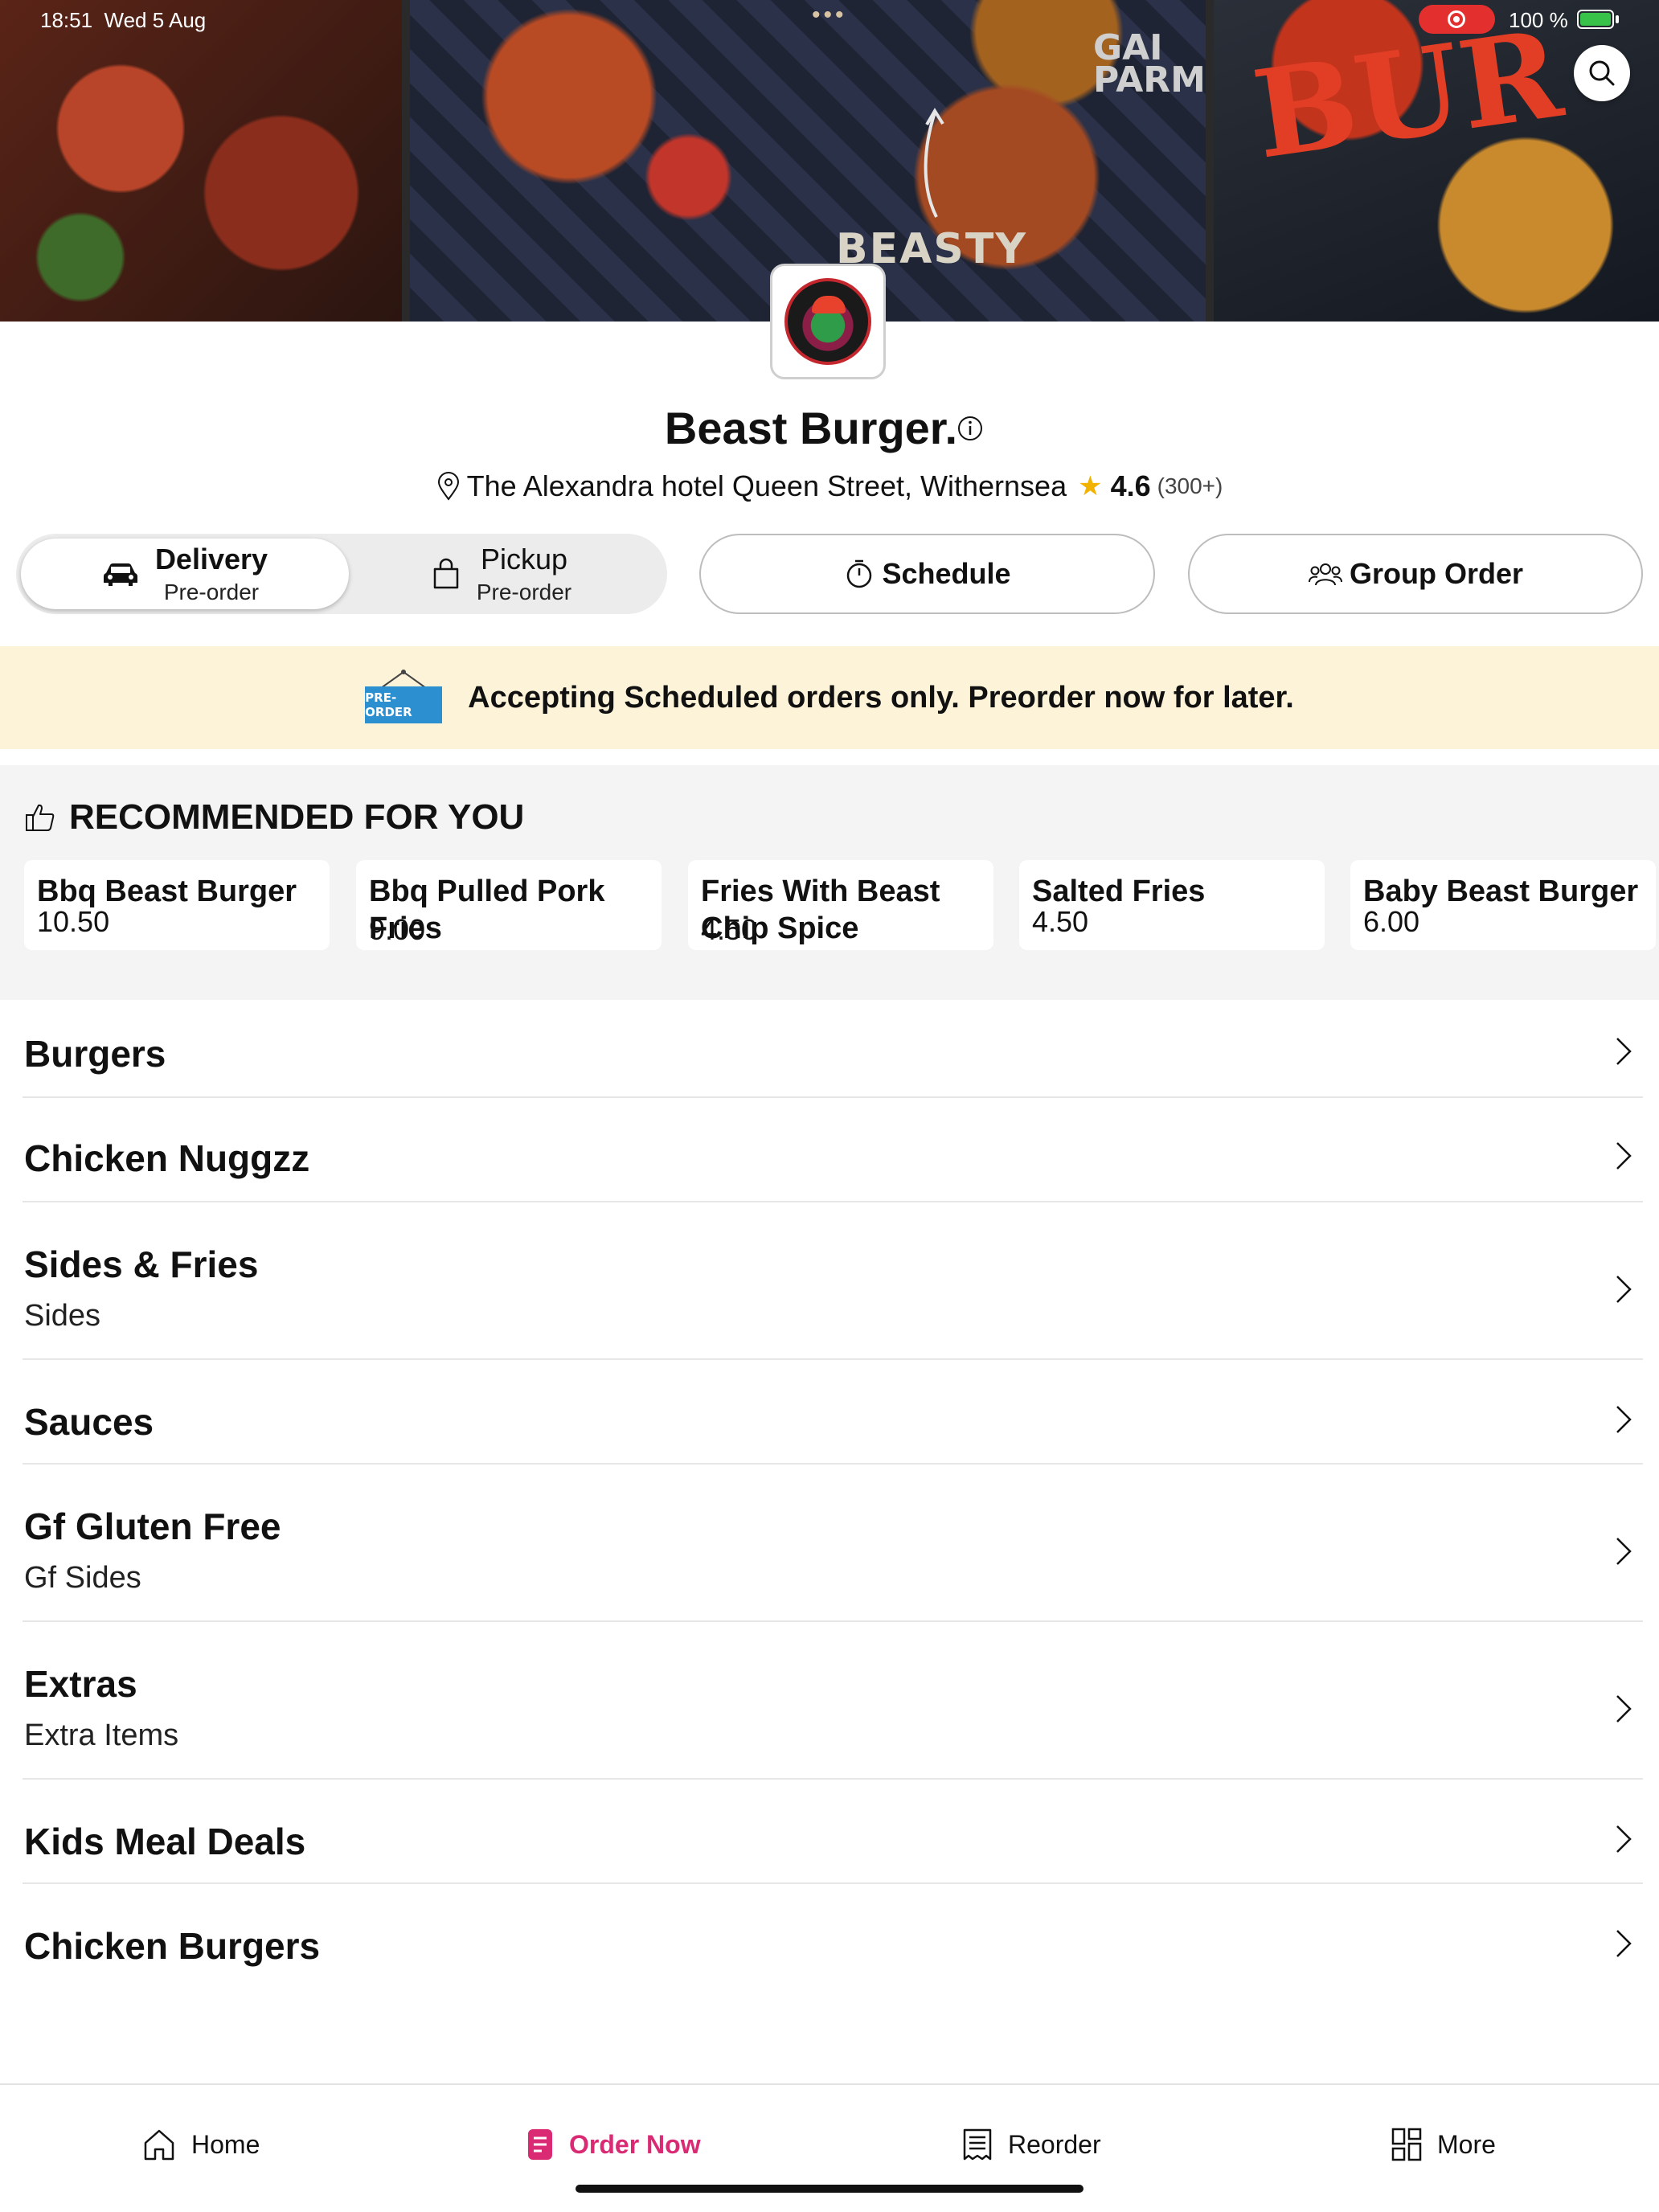  Describe the element at coordinates (124, 20) in the screenshot. I see `status-time: 18:51 Wed 5 Aug` at that location.